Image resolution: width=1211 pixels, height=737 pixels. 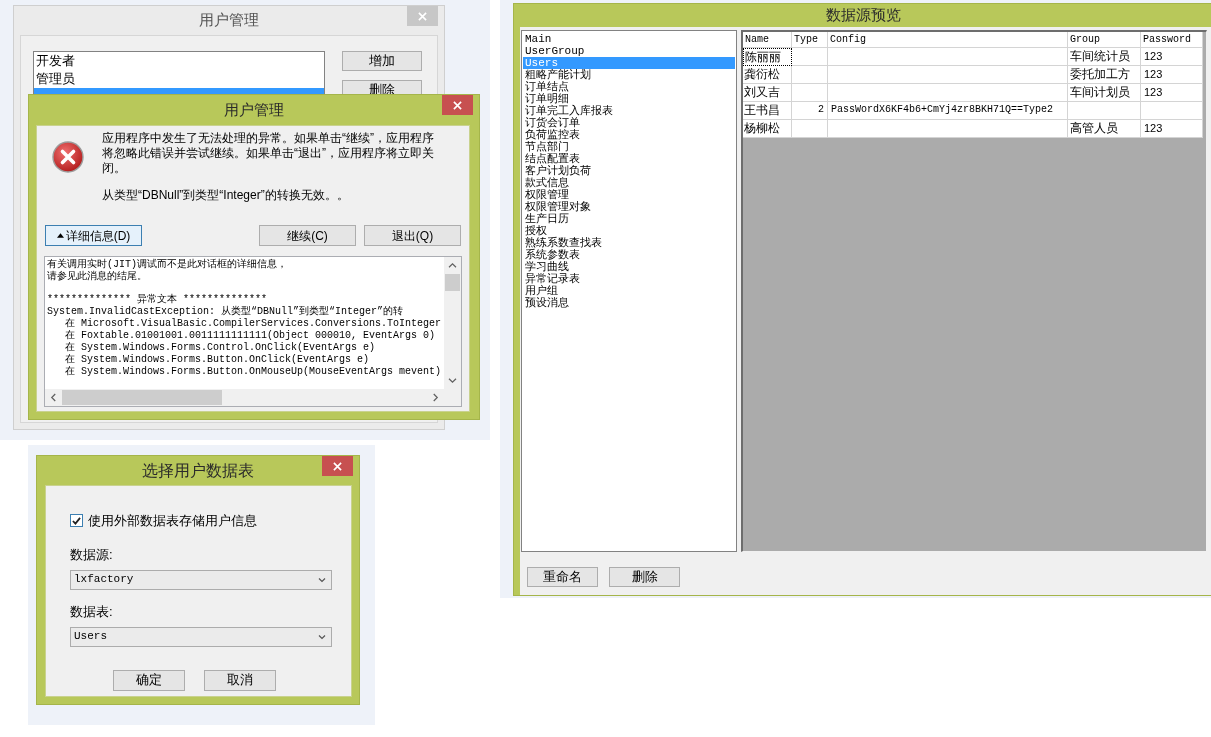 What do you see at coordinates (629, 87) in the screenshot?
I see `list-item: 订单结点` at bounding box center [629, 87].